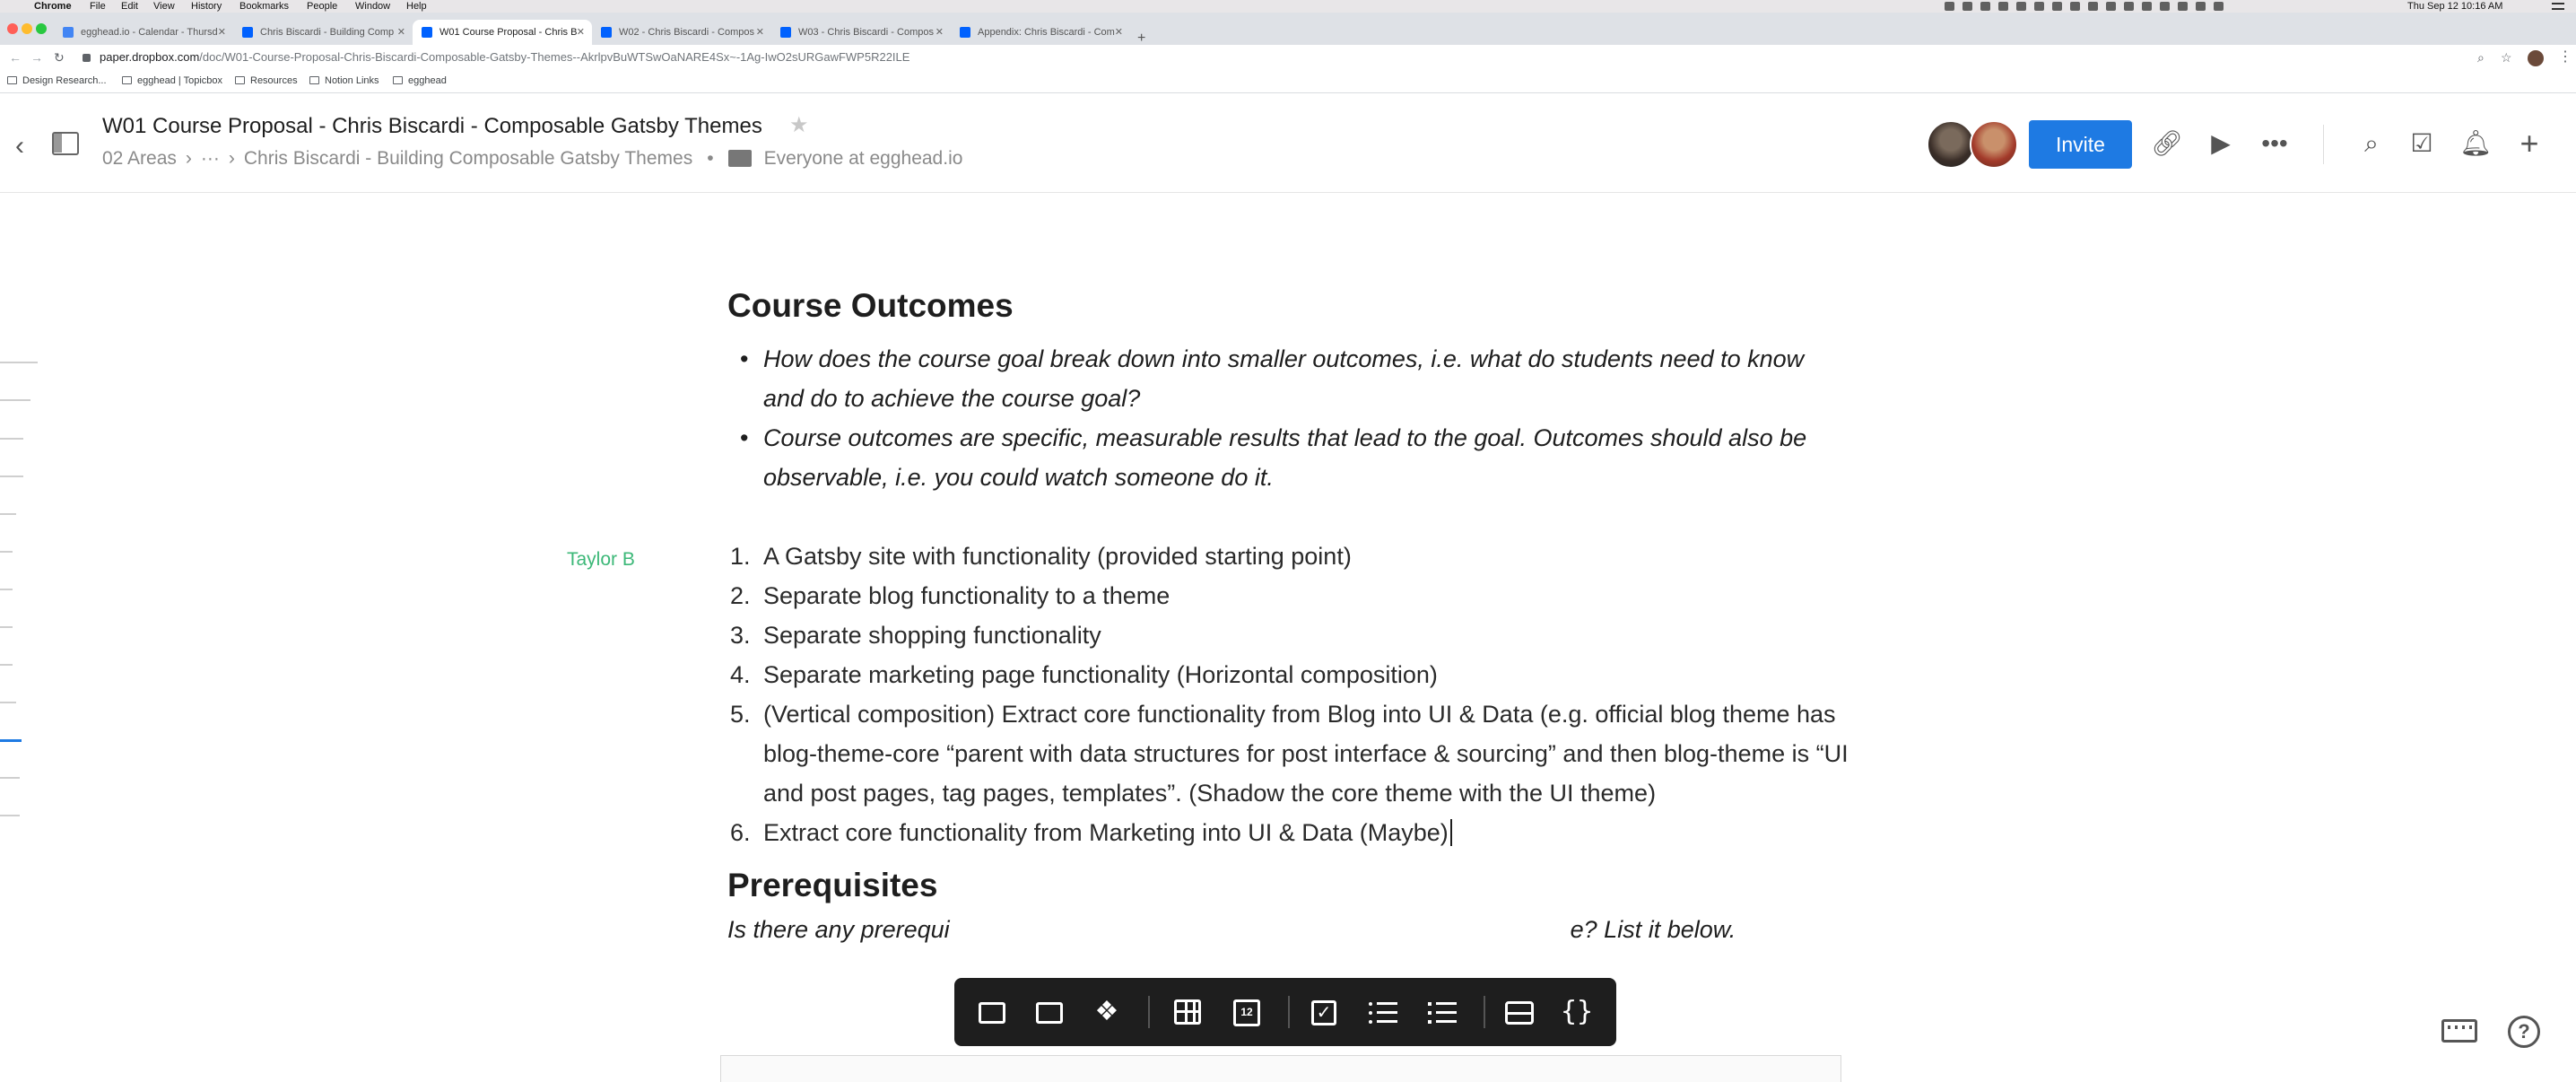 The width and height of the screenshot is (2576, 1082). I want to click on insert-image-button, so click(992, 1012).